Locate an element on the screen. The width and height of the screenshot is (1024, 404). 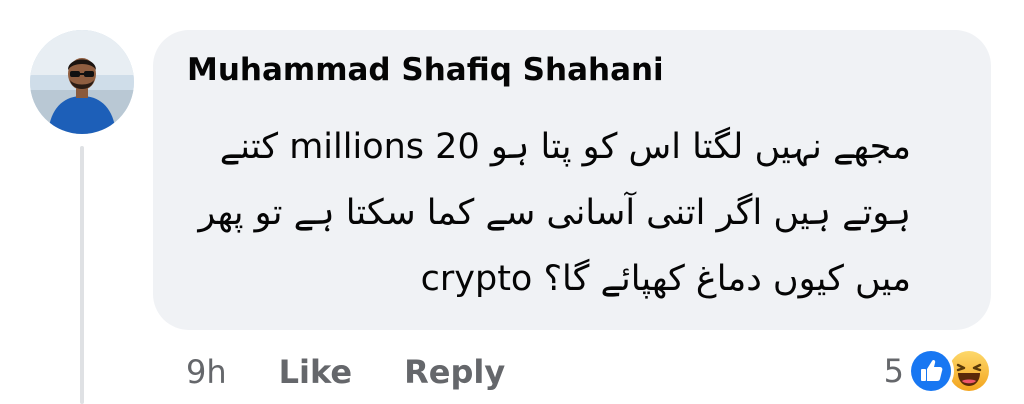
comment-actions: 9h Like Reply is located at coordinates (345, 372).